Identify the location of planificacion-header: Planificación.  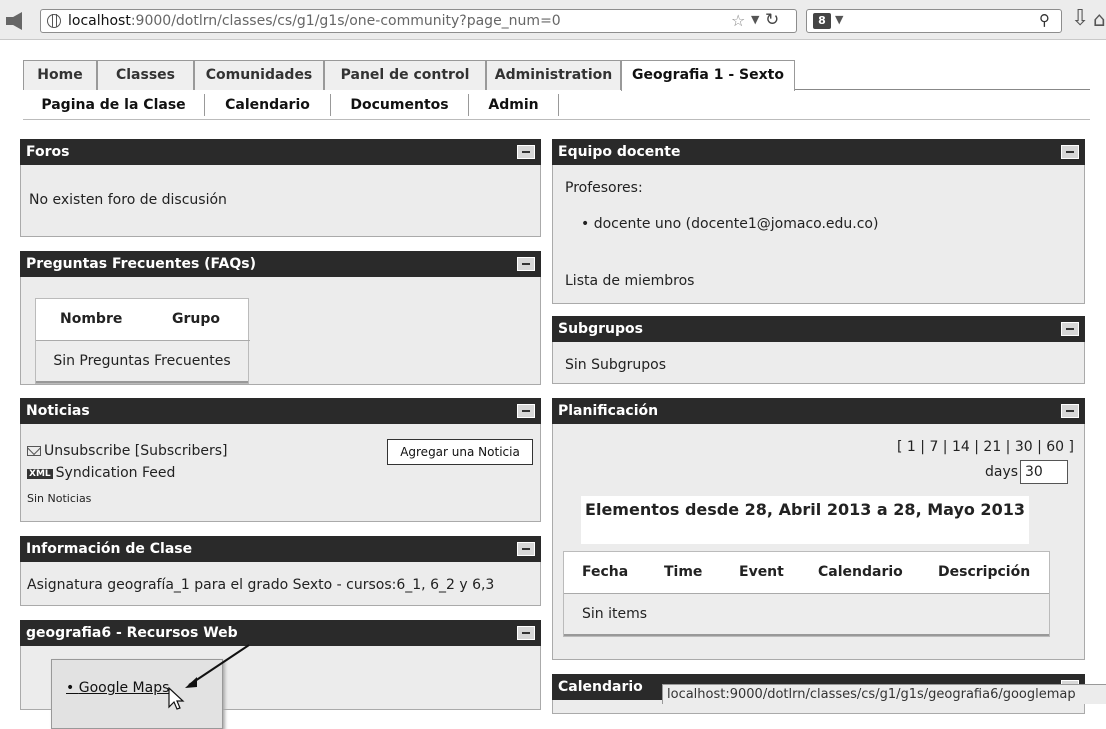
(818, 411).